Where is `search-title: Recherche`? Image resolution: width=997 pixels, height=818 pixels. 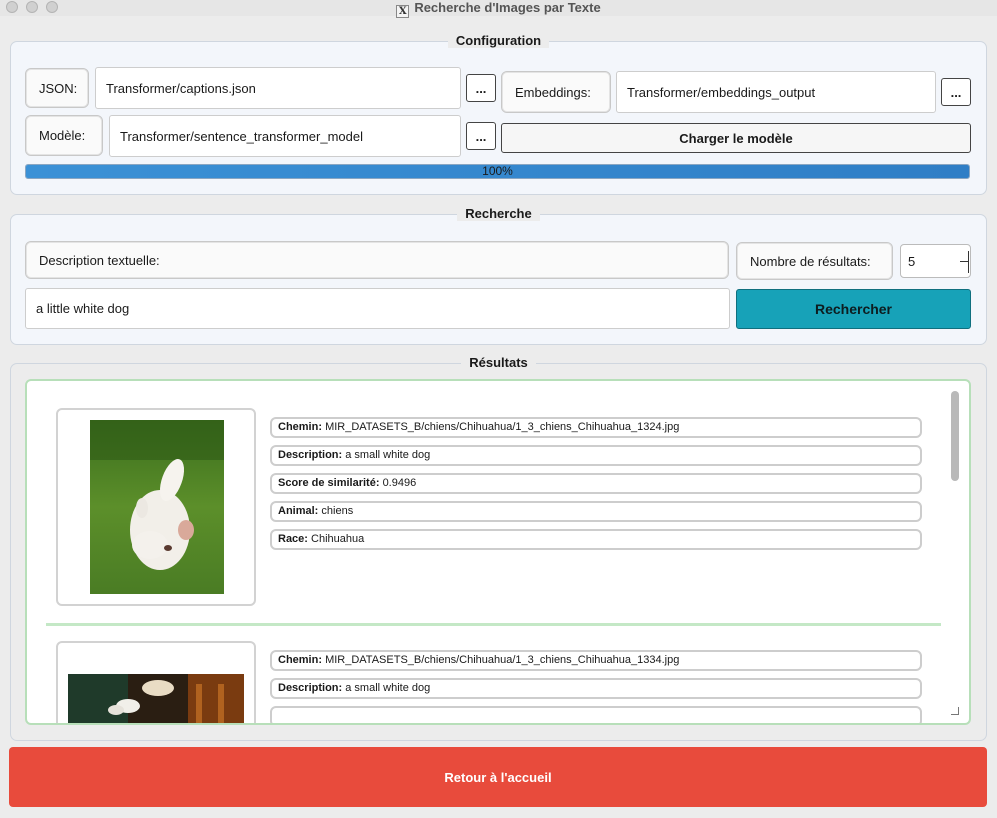
search-title: Recherche is located at coordinates (498, 213).